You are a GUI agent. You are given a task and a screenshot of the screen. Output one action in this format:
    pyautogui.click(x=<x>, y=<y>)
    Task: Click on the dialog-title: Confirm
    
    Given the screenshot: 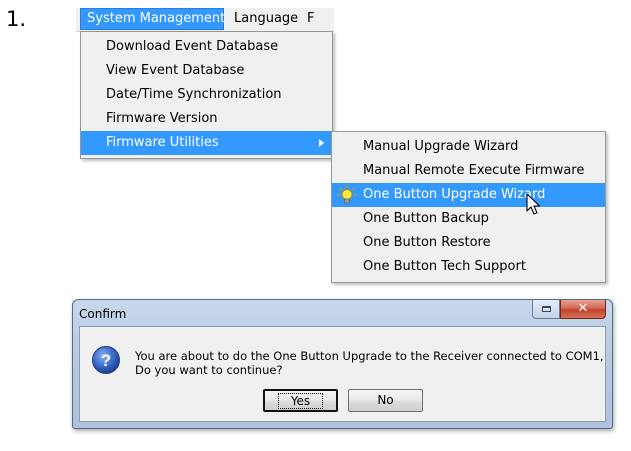 What is the action you would take?
    pyautogui.click(x=103, y=314)
    